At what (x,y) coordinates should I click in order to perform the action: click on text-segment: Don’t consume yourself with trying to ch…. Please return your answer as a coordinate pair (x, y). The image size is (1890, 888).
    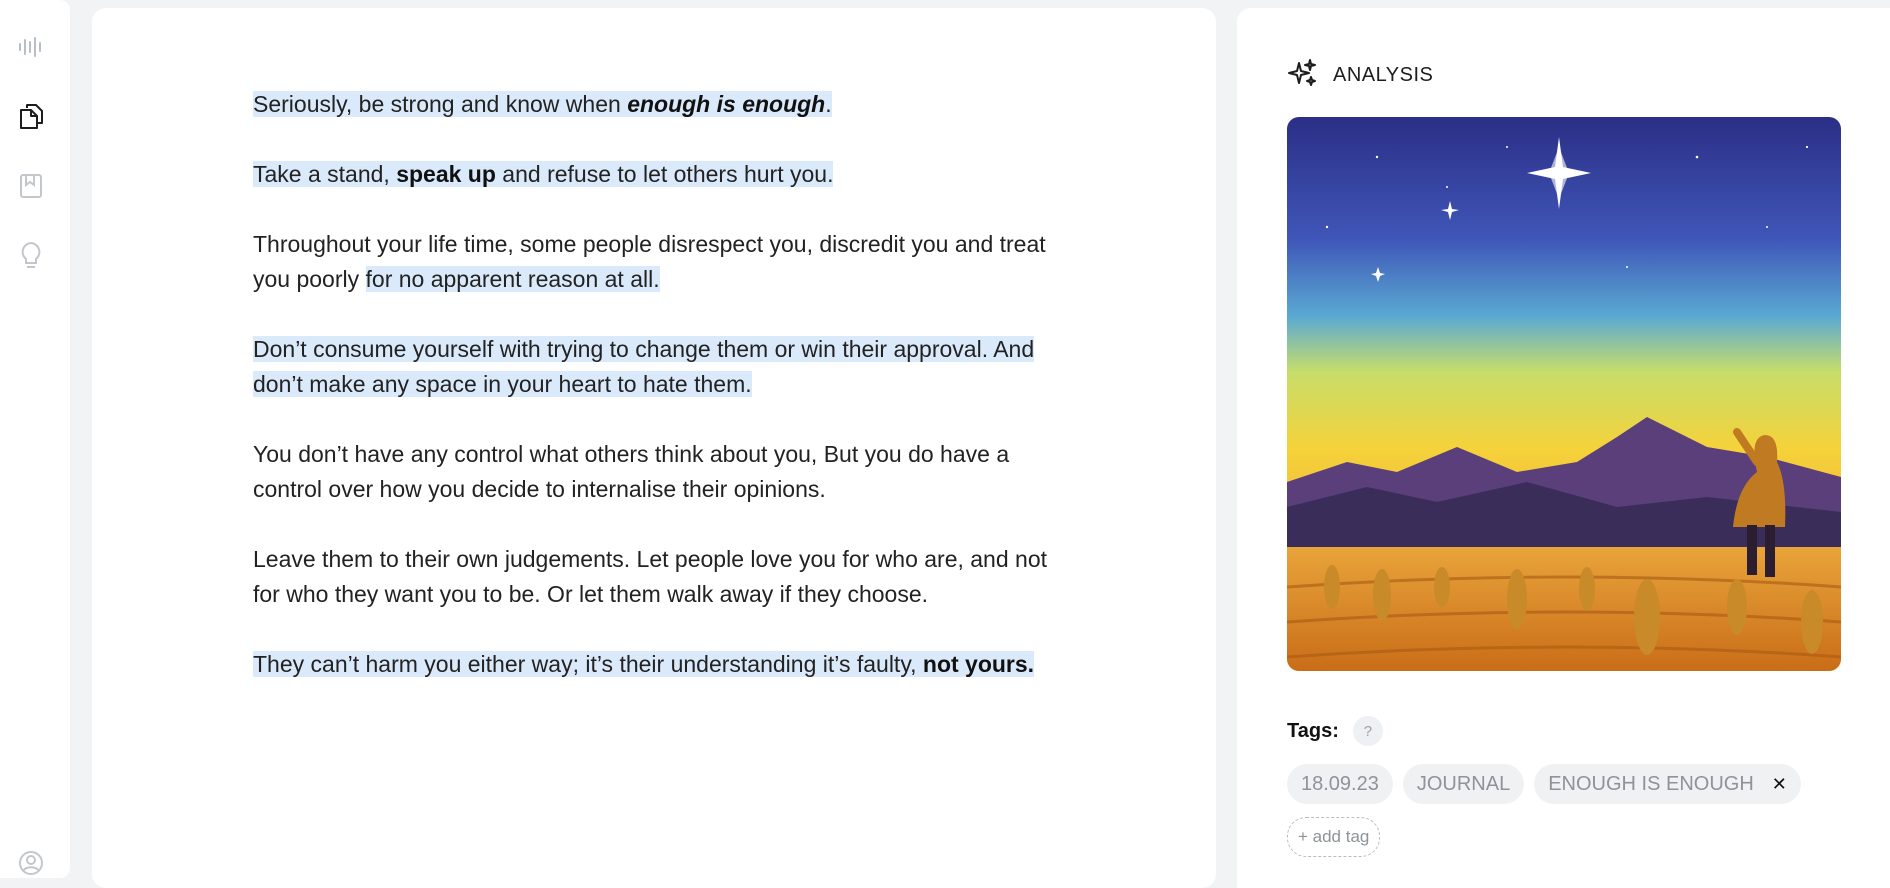
    Looking at the image, I should click on (644, 366).